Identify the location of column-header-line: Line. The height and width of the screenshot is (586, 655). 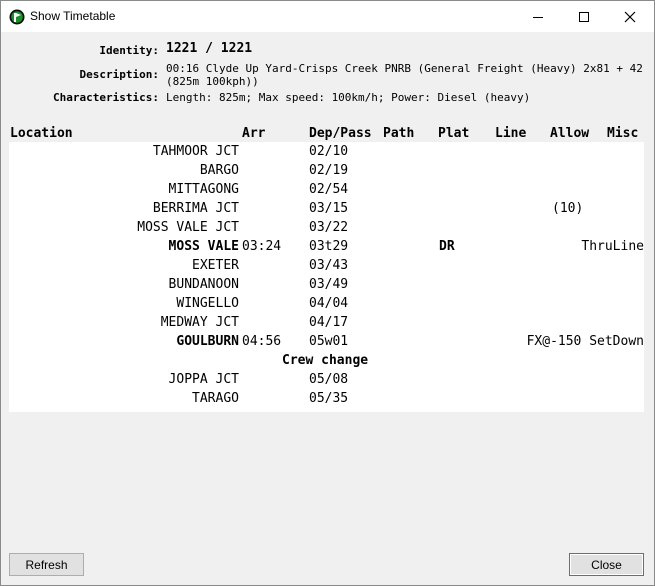
(511, 133).